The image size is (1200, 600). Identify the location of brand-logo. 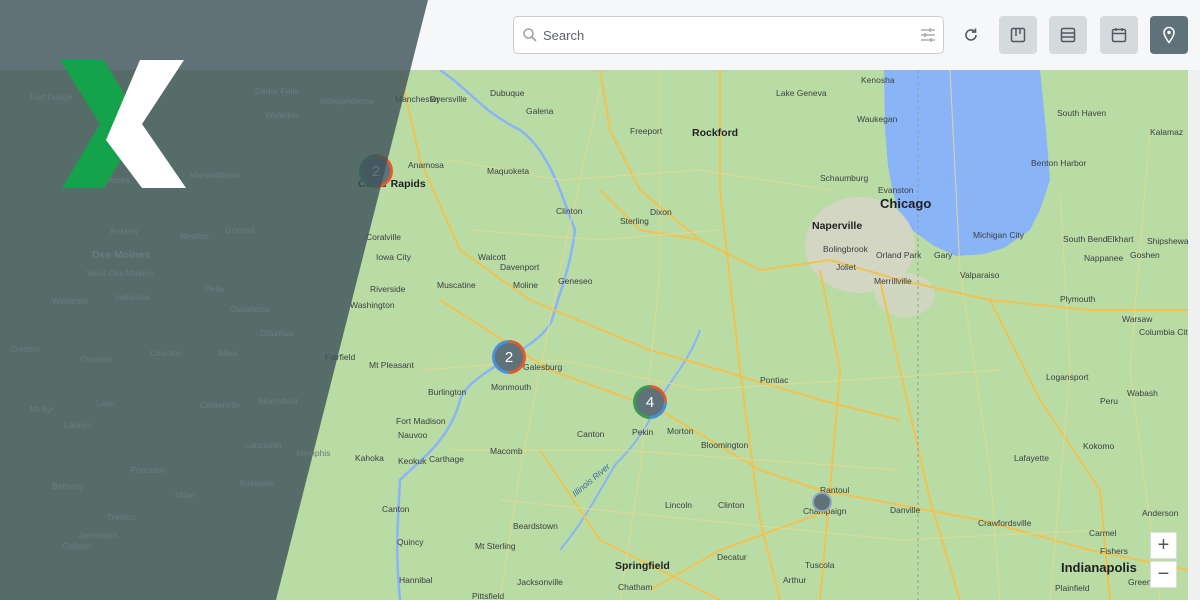
(123, 124).